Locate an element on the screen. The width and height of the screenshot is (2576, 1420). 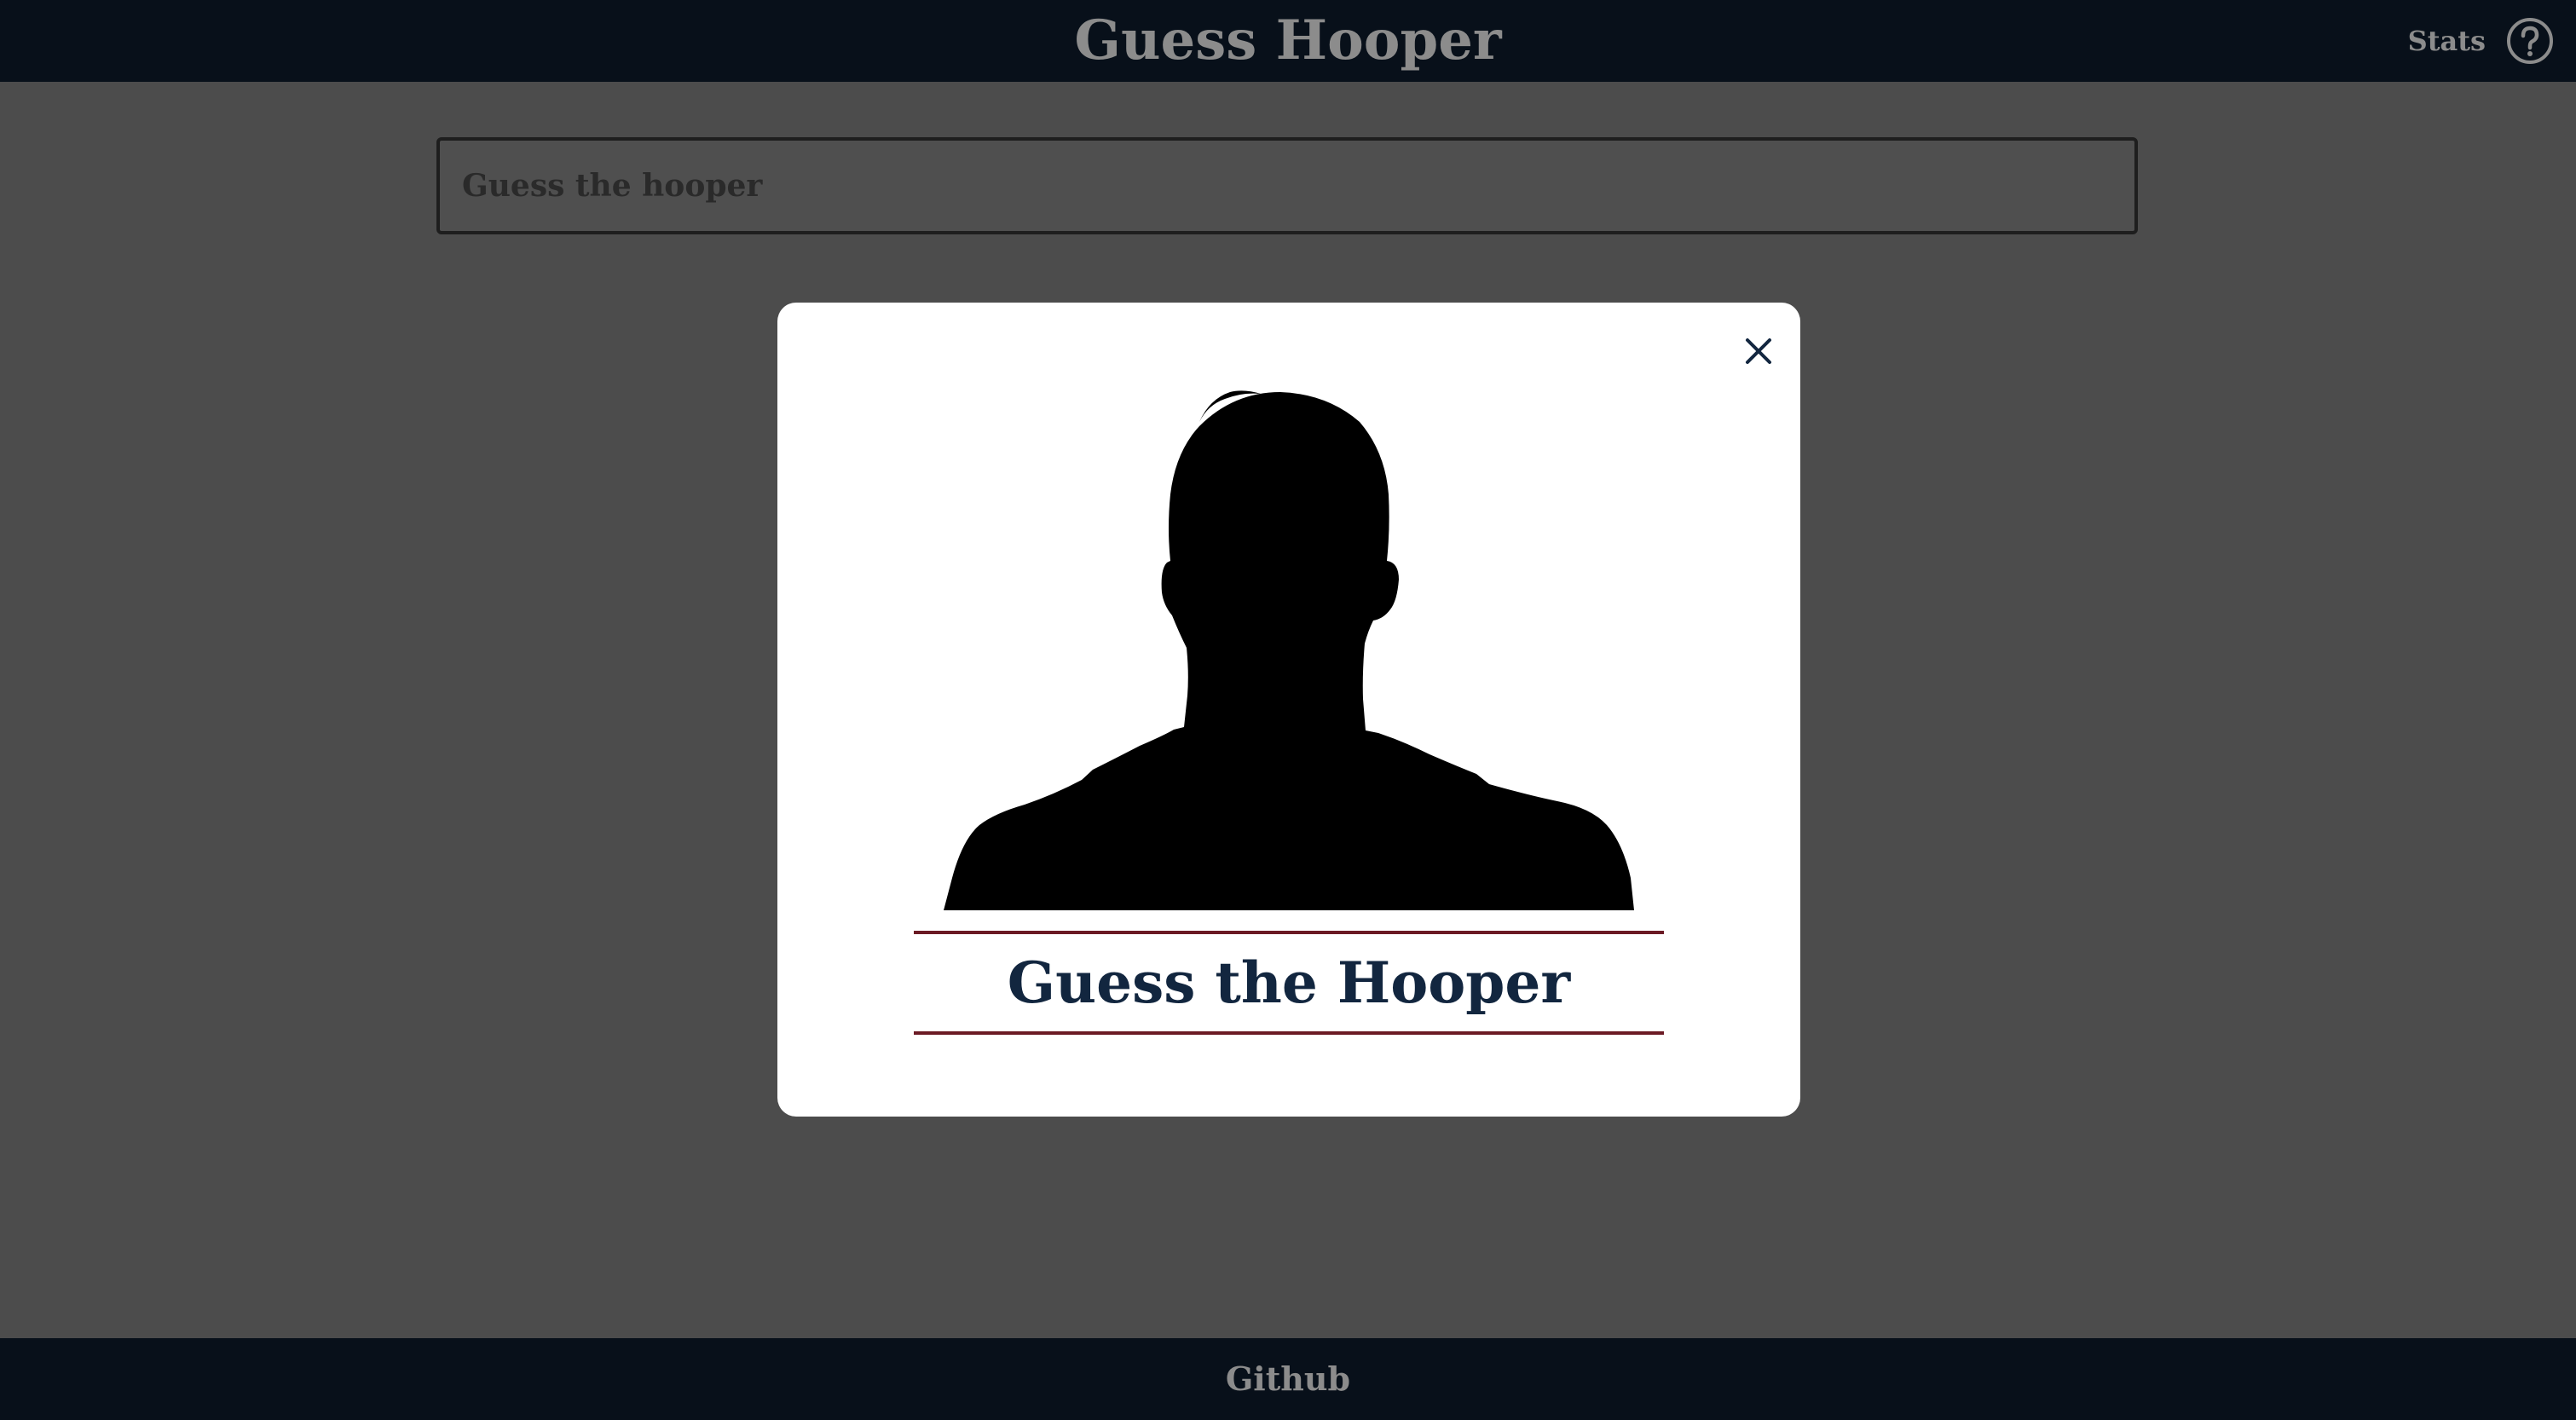
title-divider-bottom is located at coordinates (1289, 1033).